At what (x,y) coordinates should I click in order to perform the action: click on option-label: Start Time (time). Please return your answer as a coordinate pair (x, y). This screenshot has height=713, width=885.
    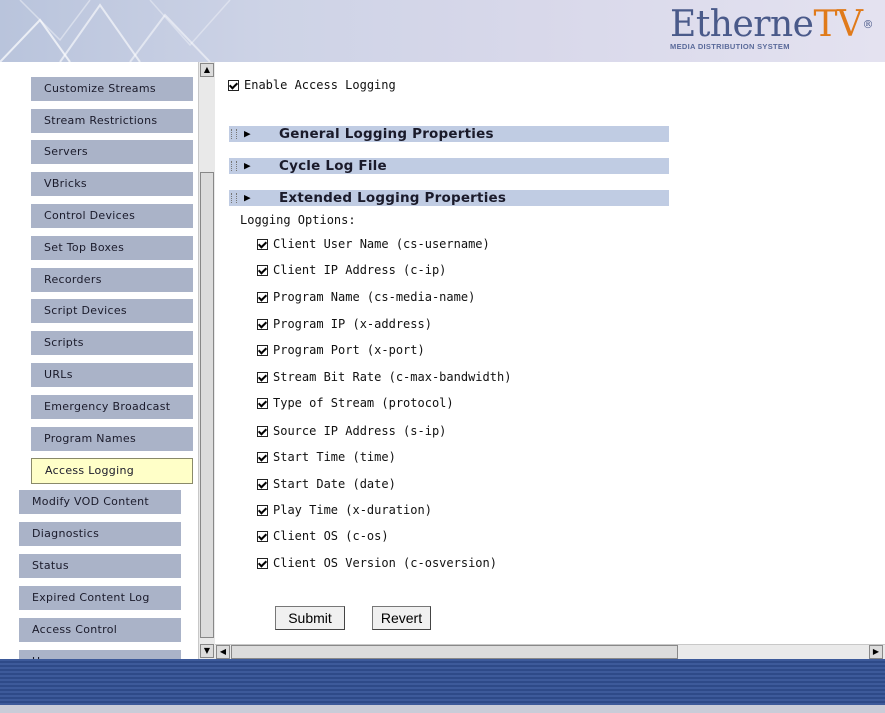
    Looking at the image, I should click on (334, 457).